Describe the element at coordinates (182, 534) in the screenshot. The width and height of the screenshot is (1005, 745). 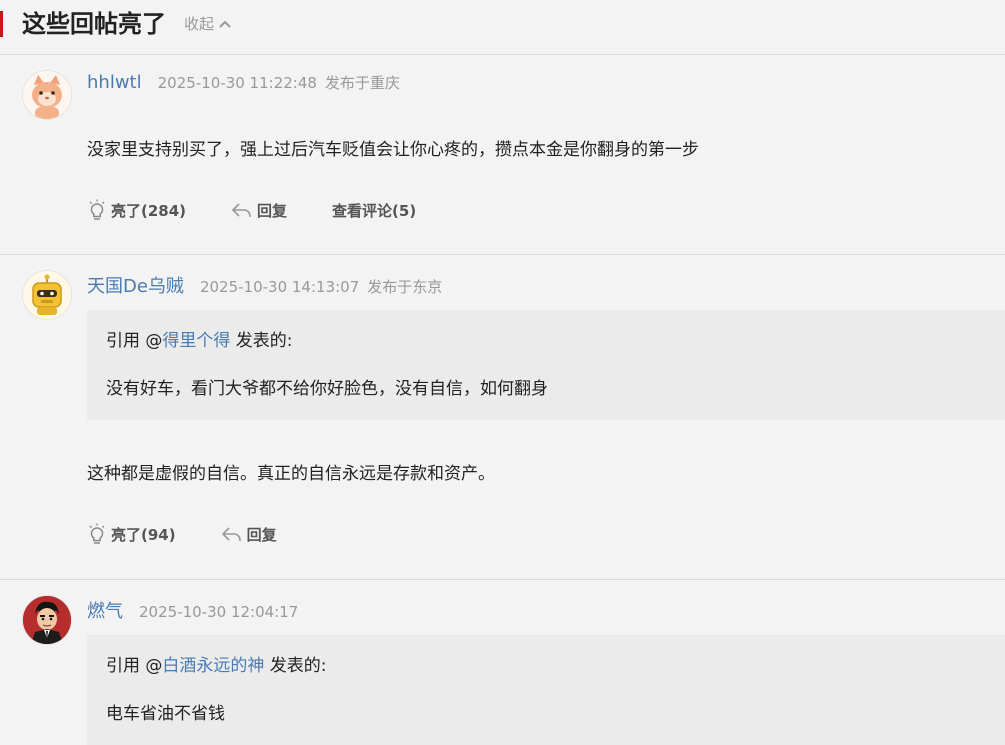
I see `action-bar: 亮了(94) 回复` at that location.